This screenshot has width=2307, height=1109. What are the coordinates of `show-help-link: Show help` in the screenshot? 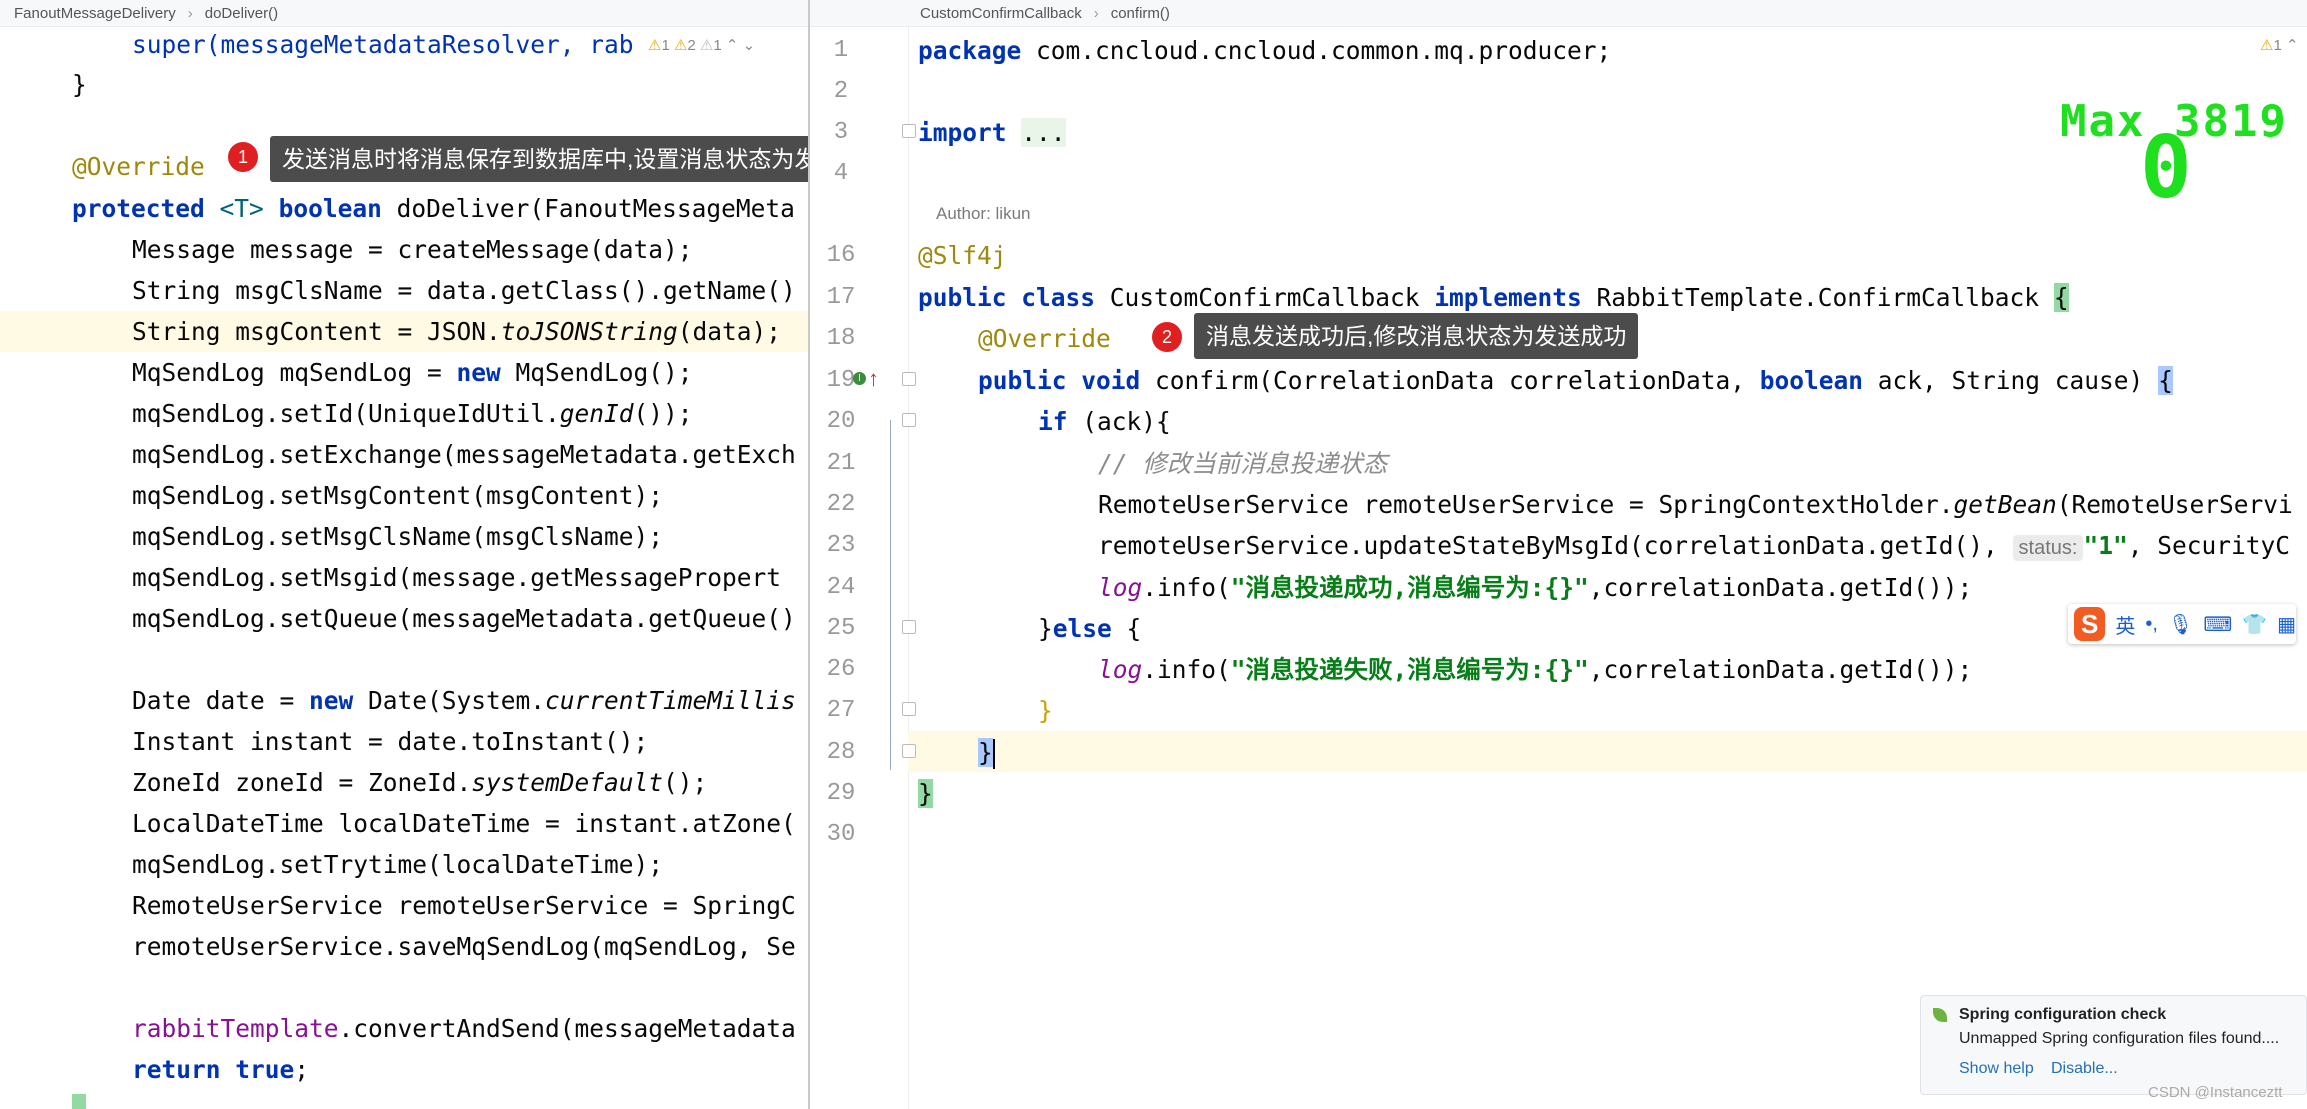 It's located at (1996, 1069).